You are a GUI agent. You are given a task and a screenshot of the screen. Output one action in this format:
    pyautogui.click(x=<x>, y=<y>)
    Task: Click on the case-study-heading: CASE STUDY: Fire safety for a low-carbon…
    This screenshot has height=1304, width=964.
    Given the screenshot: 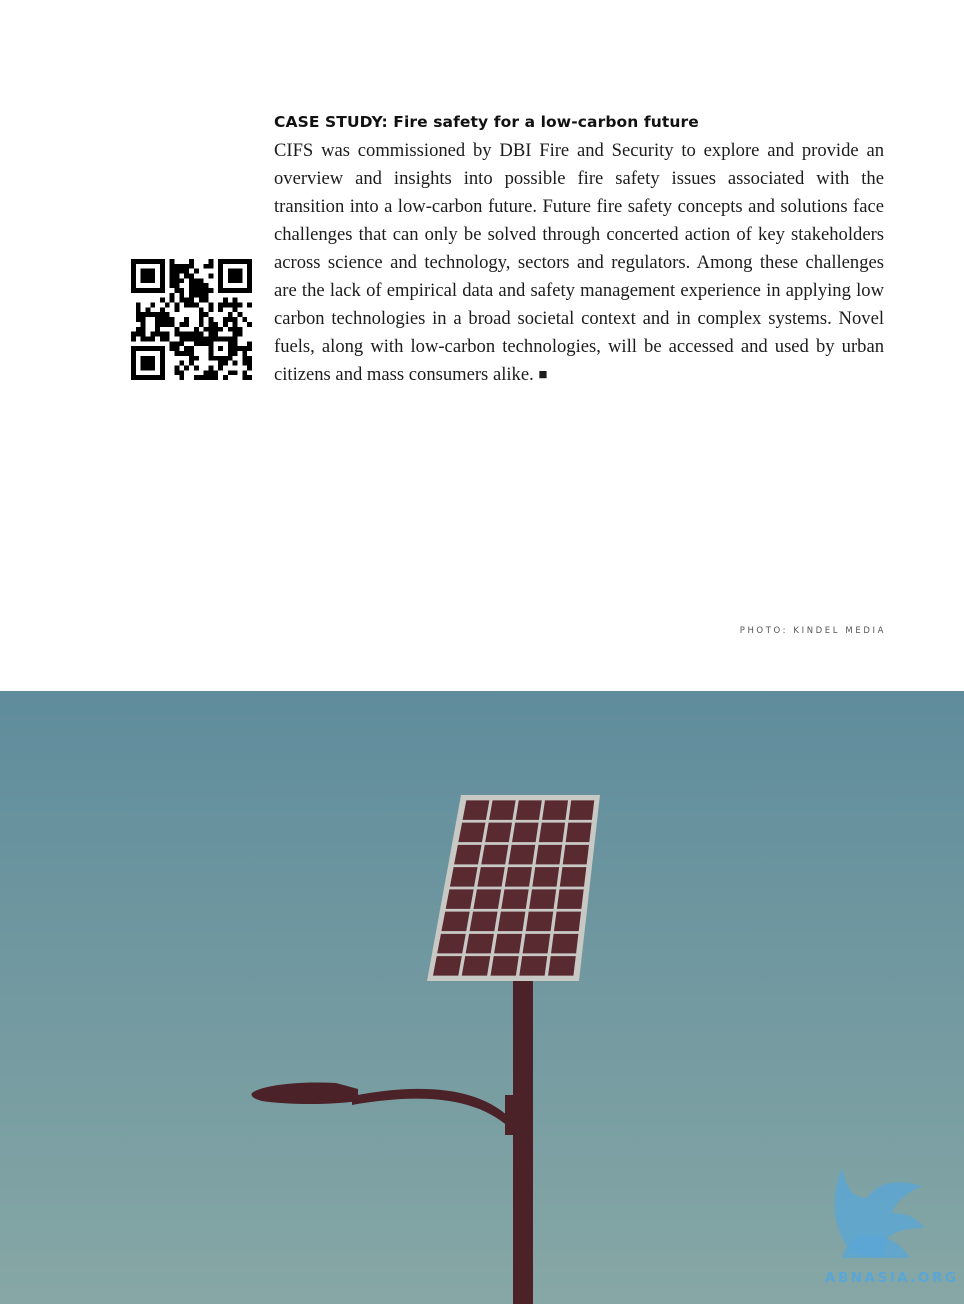 What is the action you would take?
    pyautogui.click(x=486, y=122)
    